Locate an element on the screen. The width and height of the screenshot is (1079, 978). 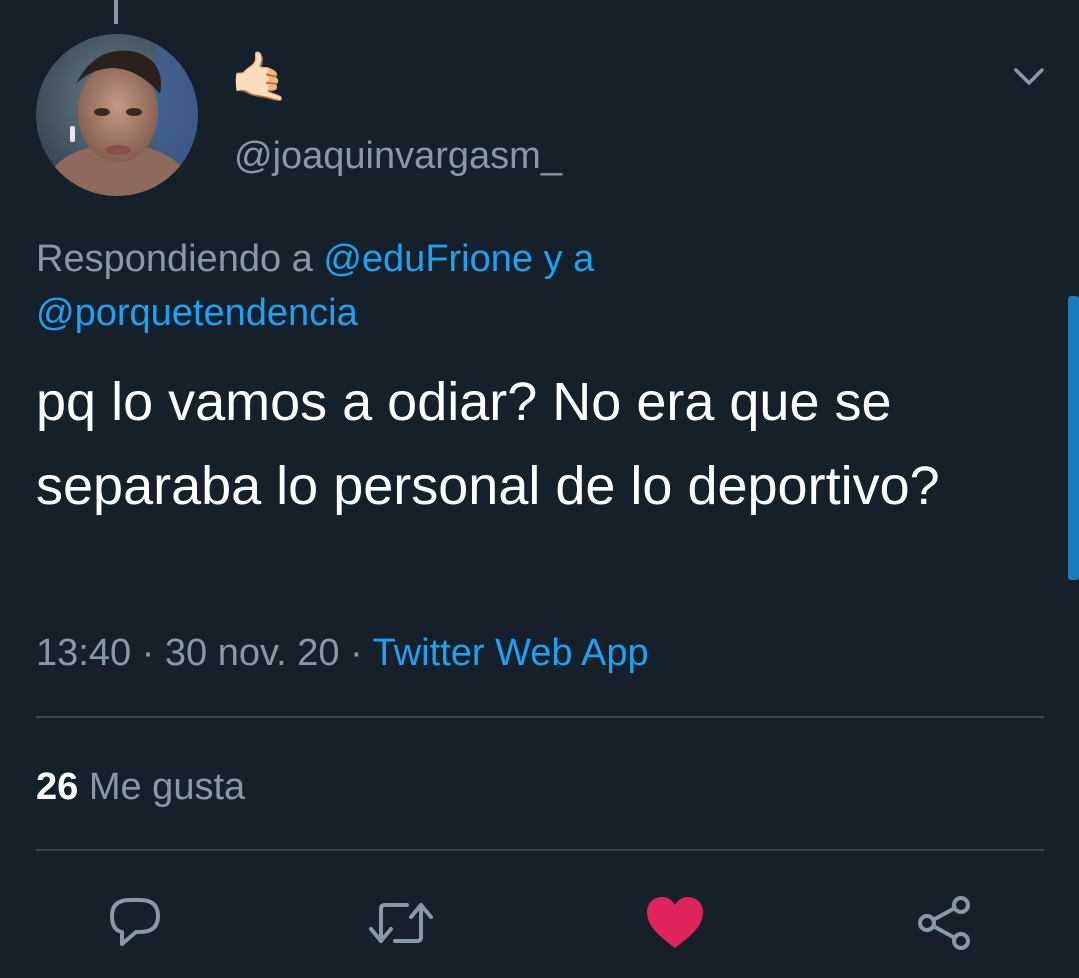
like-button is located at coordinates (675, 925).